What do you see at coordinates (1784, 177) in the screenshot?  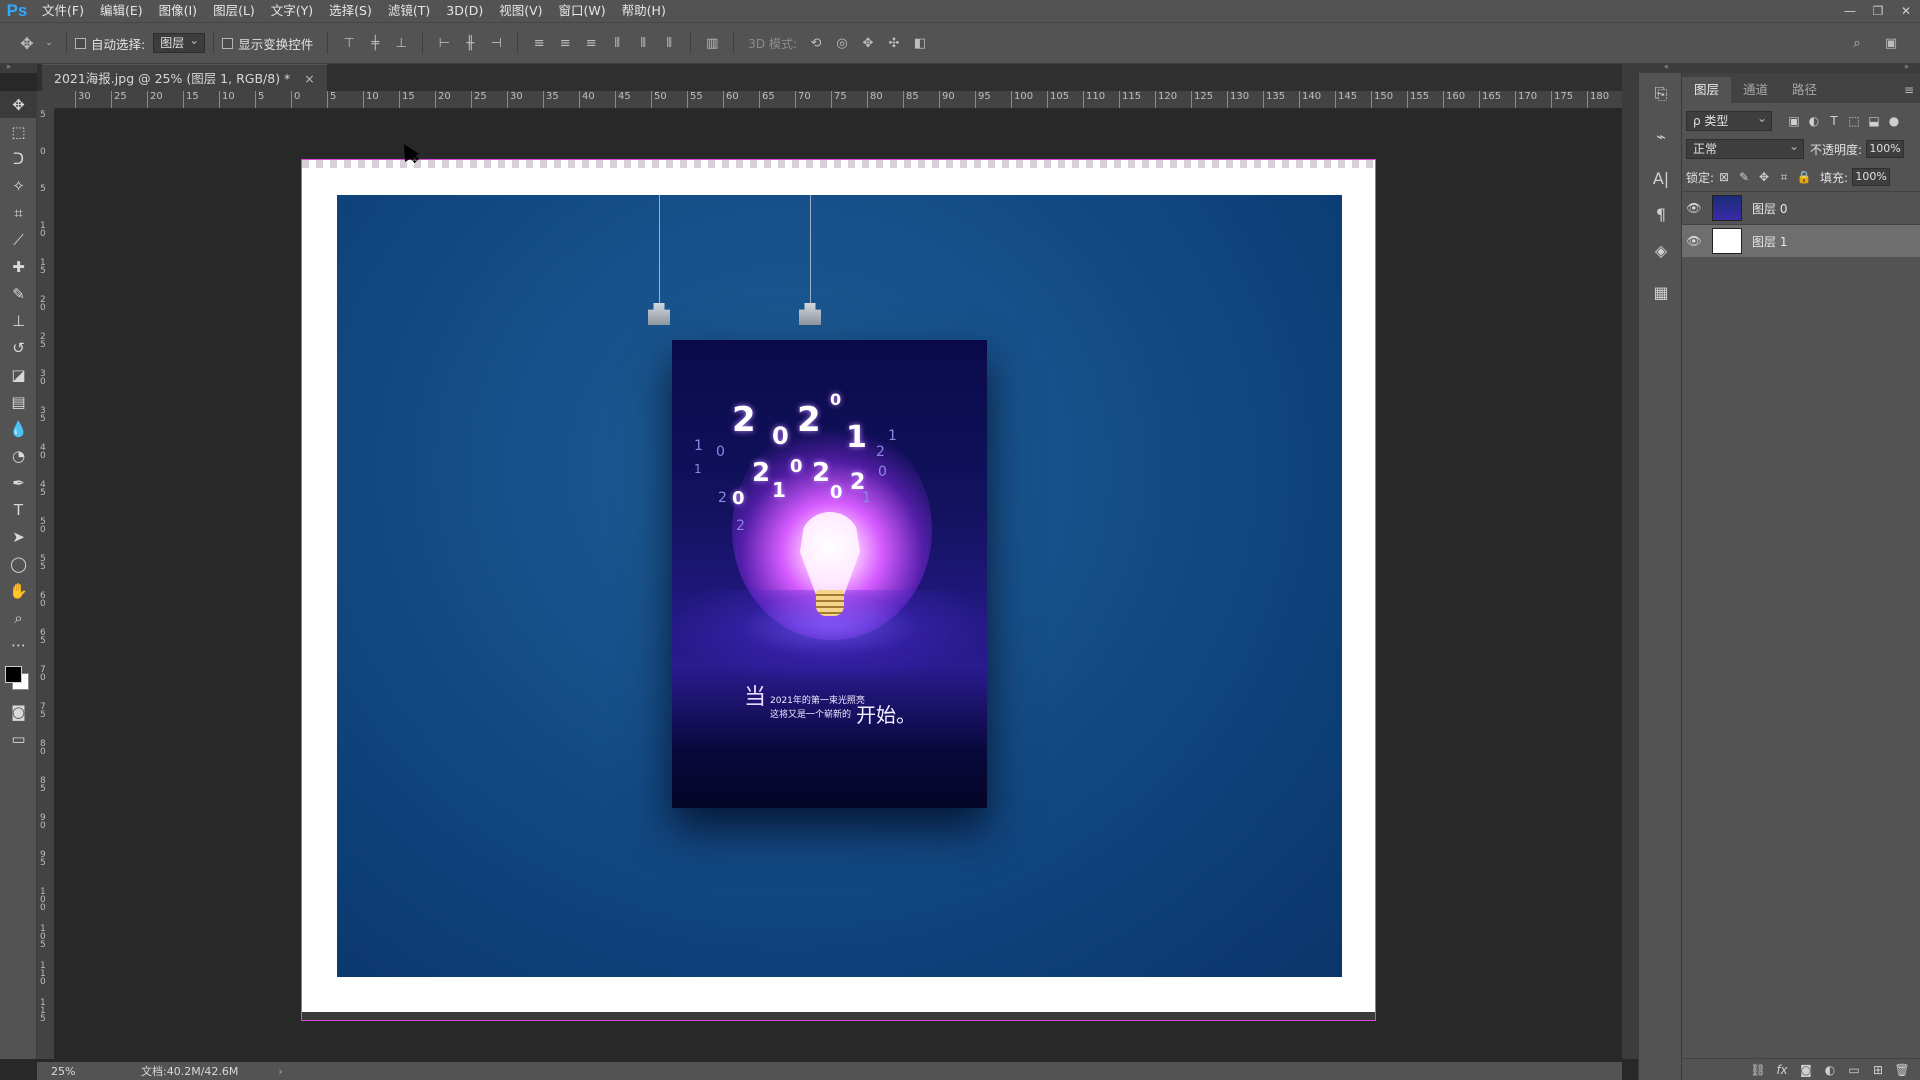 I see `lock-artboard-icon: ⌗` at bounding box center [1784, 177].